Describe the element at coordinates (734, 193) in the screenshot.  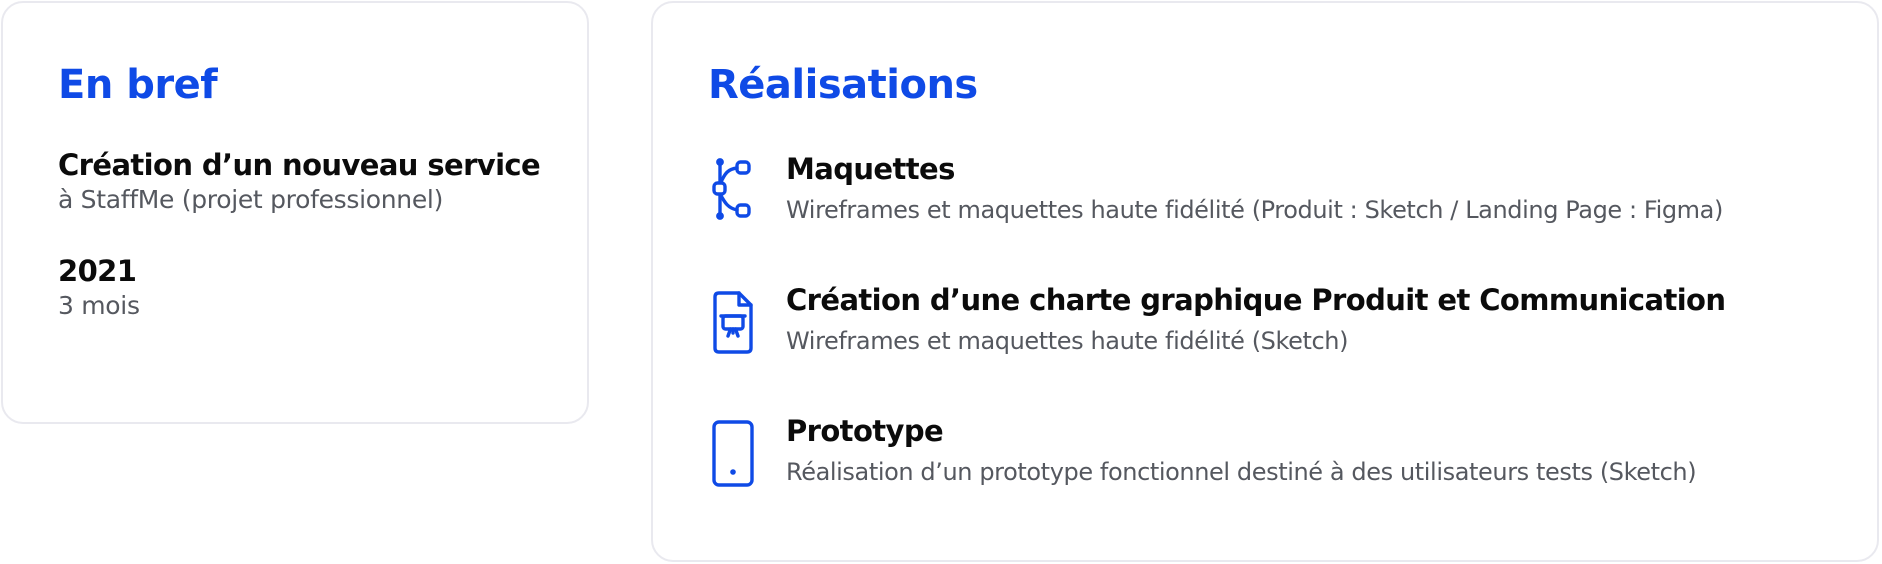
I see `vector-nodes-icon` at that location.